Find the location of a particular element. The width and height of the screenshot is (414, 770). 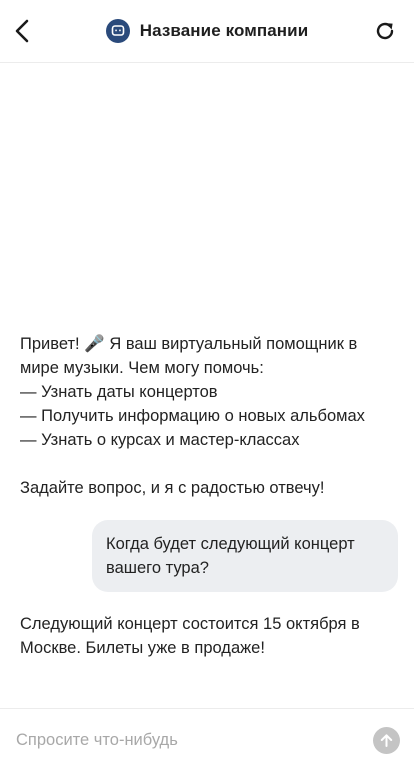

chat-header: Название компании is located at coordinates (207, 31).